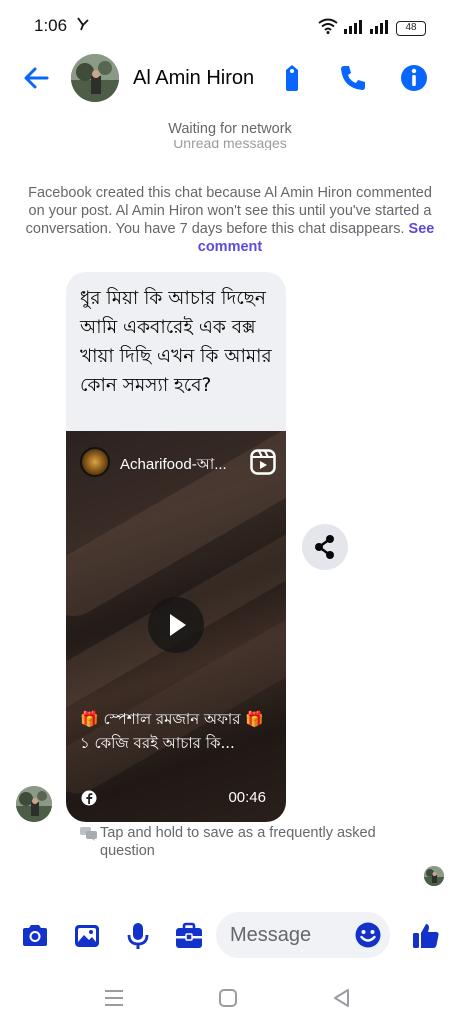 The height and width of the screenshot is (1024, 460). Describe the element at coordinates (290, 935) in the screenshot. I see `message-input` at that location.